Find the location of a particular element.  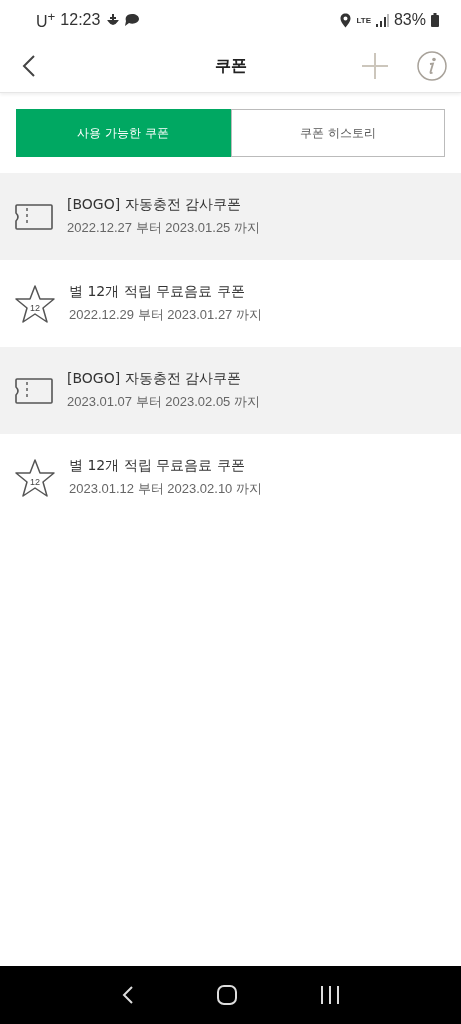

battery-percent: 83% is located at coordinates (409, 20).